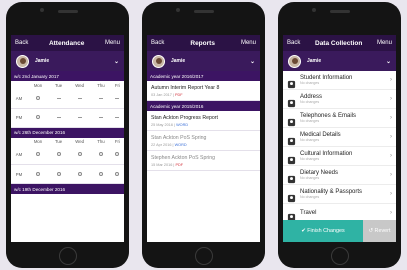 This screenshot has height=270, width=407. What do you see at coordinates (67, 142) in the screenshot?
I see `day-header-row: Mon Tue Wed Thu Fri` at bounding box center [67, 142].